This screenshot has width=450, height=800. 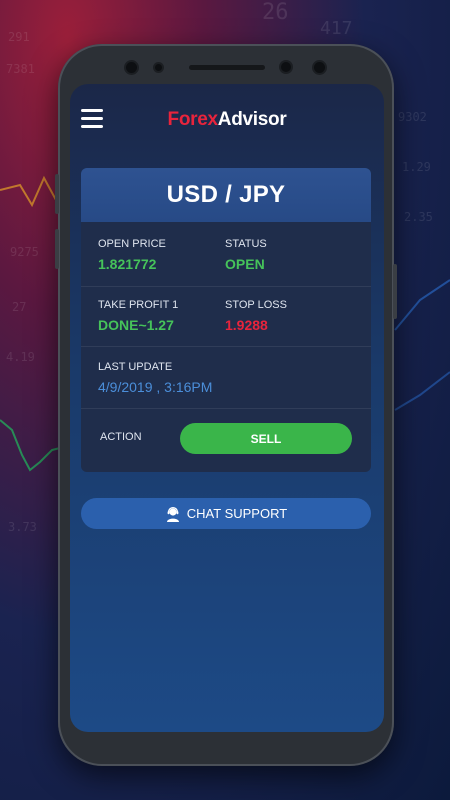 I want to click on phone-power-button, so click(x=395, y=291).